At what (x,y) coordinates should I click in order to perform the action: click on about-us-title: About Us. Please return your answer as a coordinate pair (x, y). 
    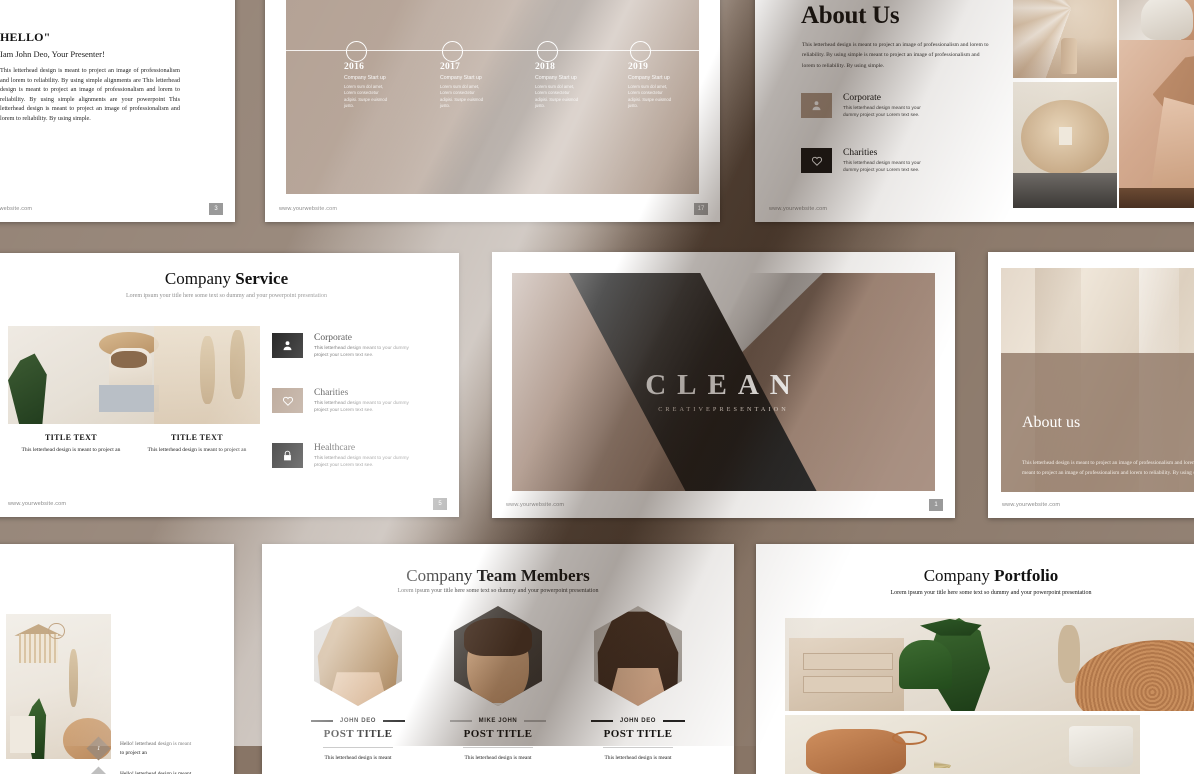
    Looking at the image, I should click on (850, 15).